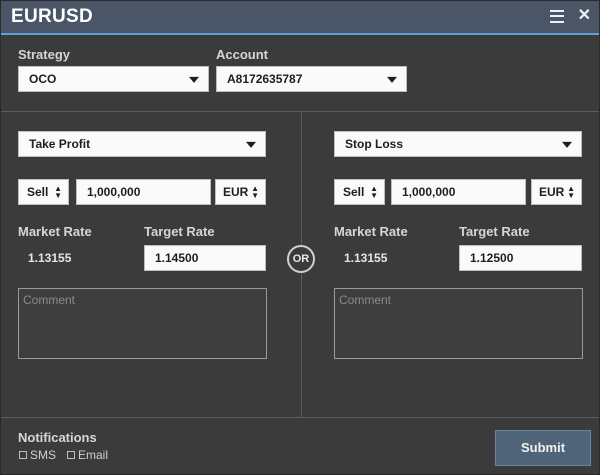  I want to click on email-checkbox-box, so click(71, 455).